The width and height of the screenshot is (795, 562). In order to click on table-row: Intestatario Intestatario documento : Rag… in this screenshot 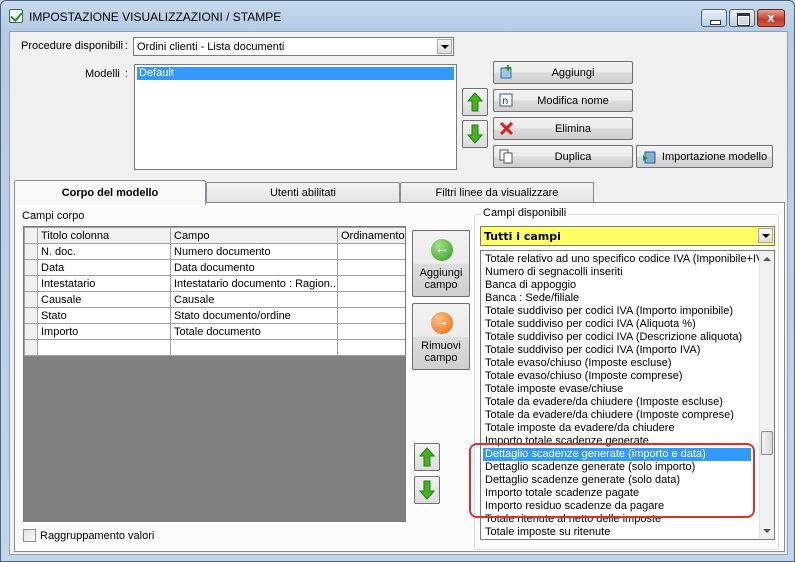, I will do `click(214, 283)`.